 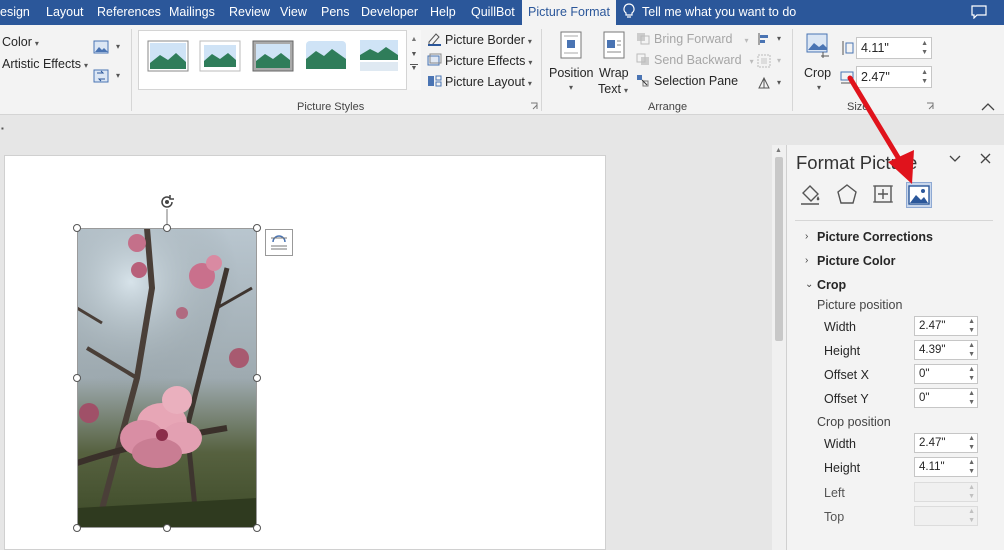 I want to click on wrap-text-line2: Text ▾, so click(x=613, y=89).